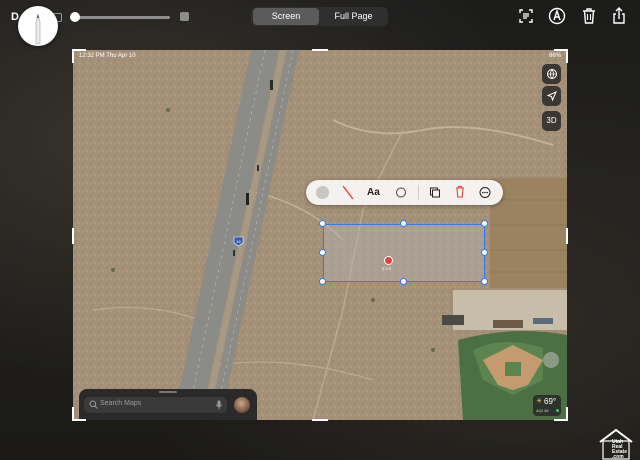  I want to click on search-icon, so click(93, 404).